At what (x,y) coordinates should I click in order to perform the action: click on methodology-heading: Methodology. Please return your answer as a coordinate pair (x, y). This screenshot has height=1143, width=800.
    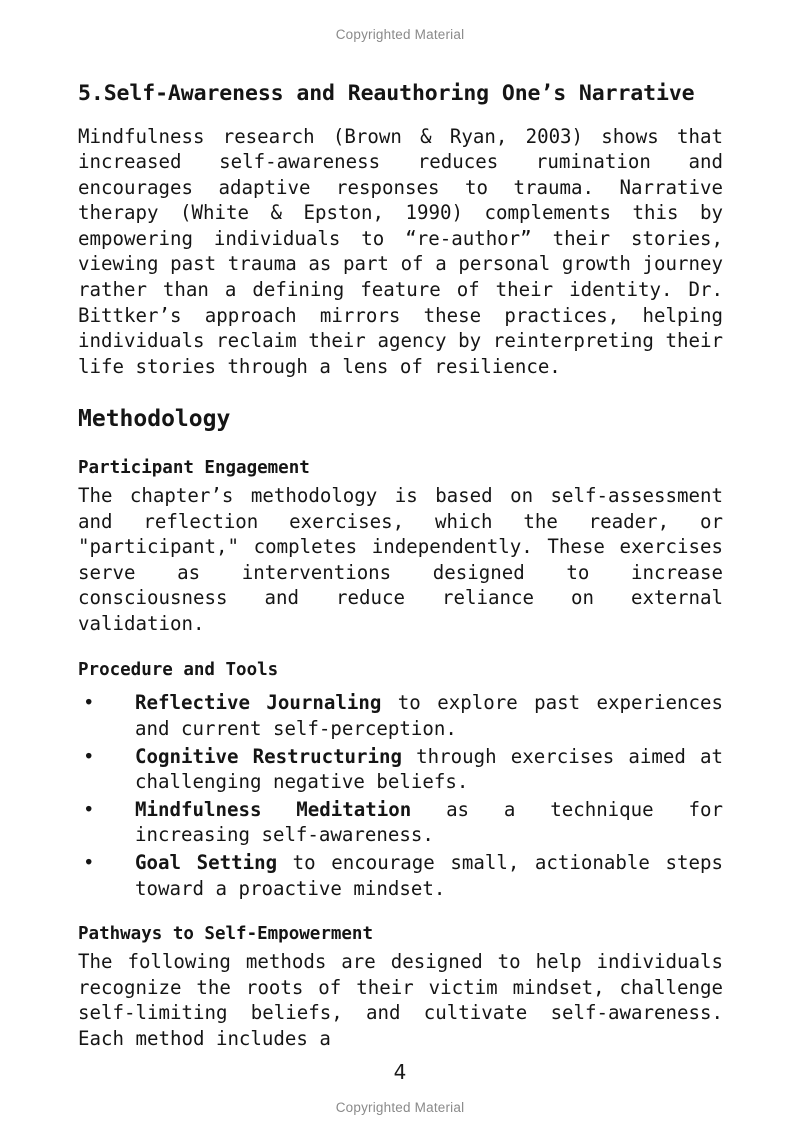
    Looking at the image, I should click on (154, 419).